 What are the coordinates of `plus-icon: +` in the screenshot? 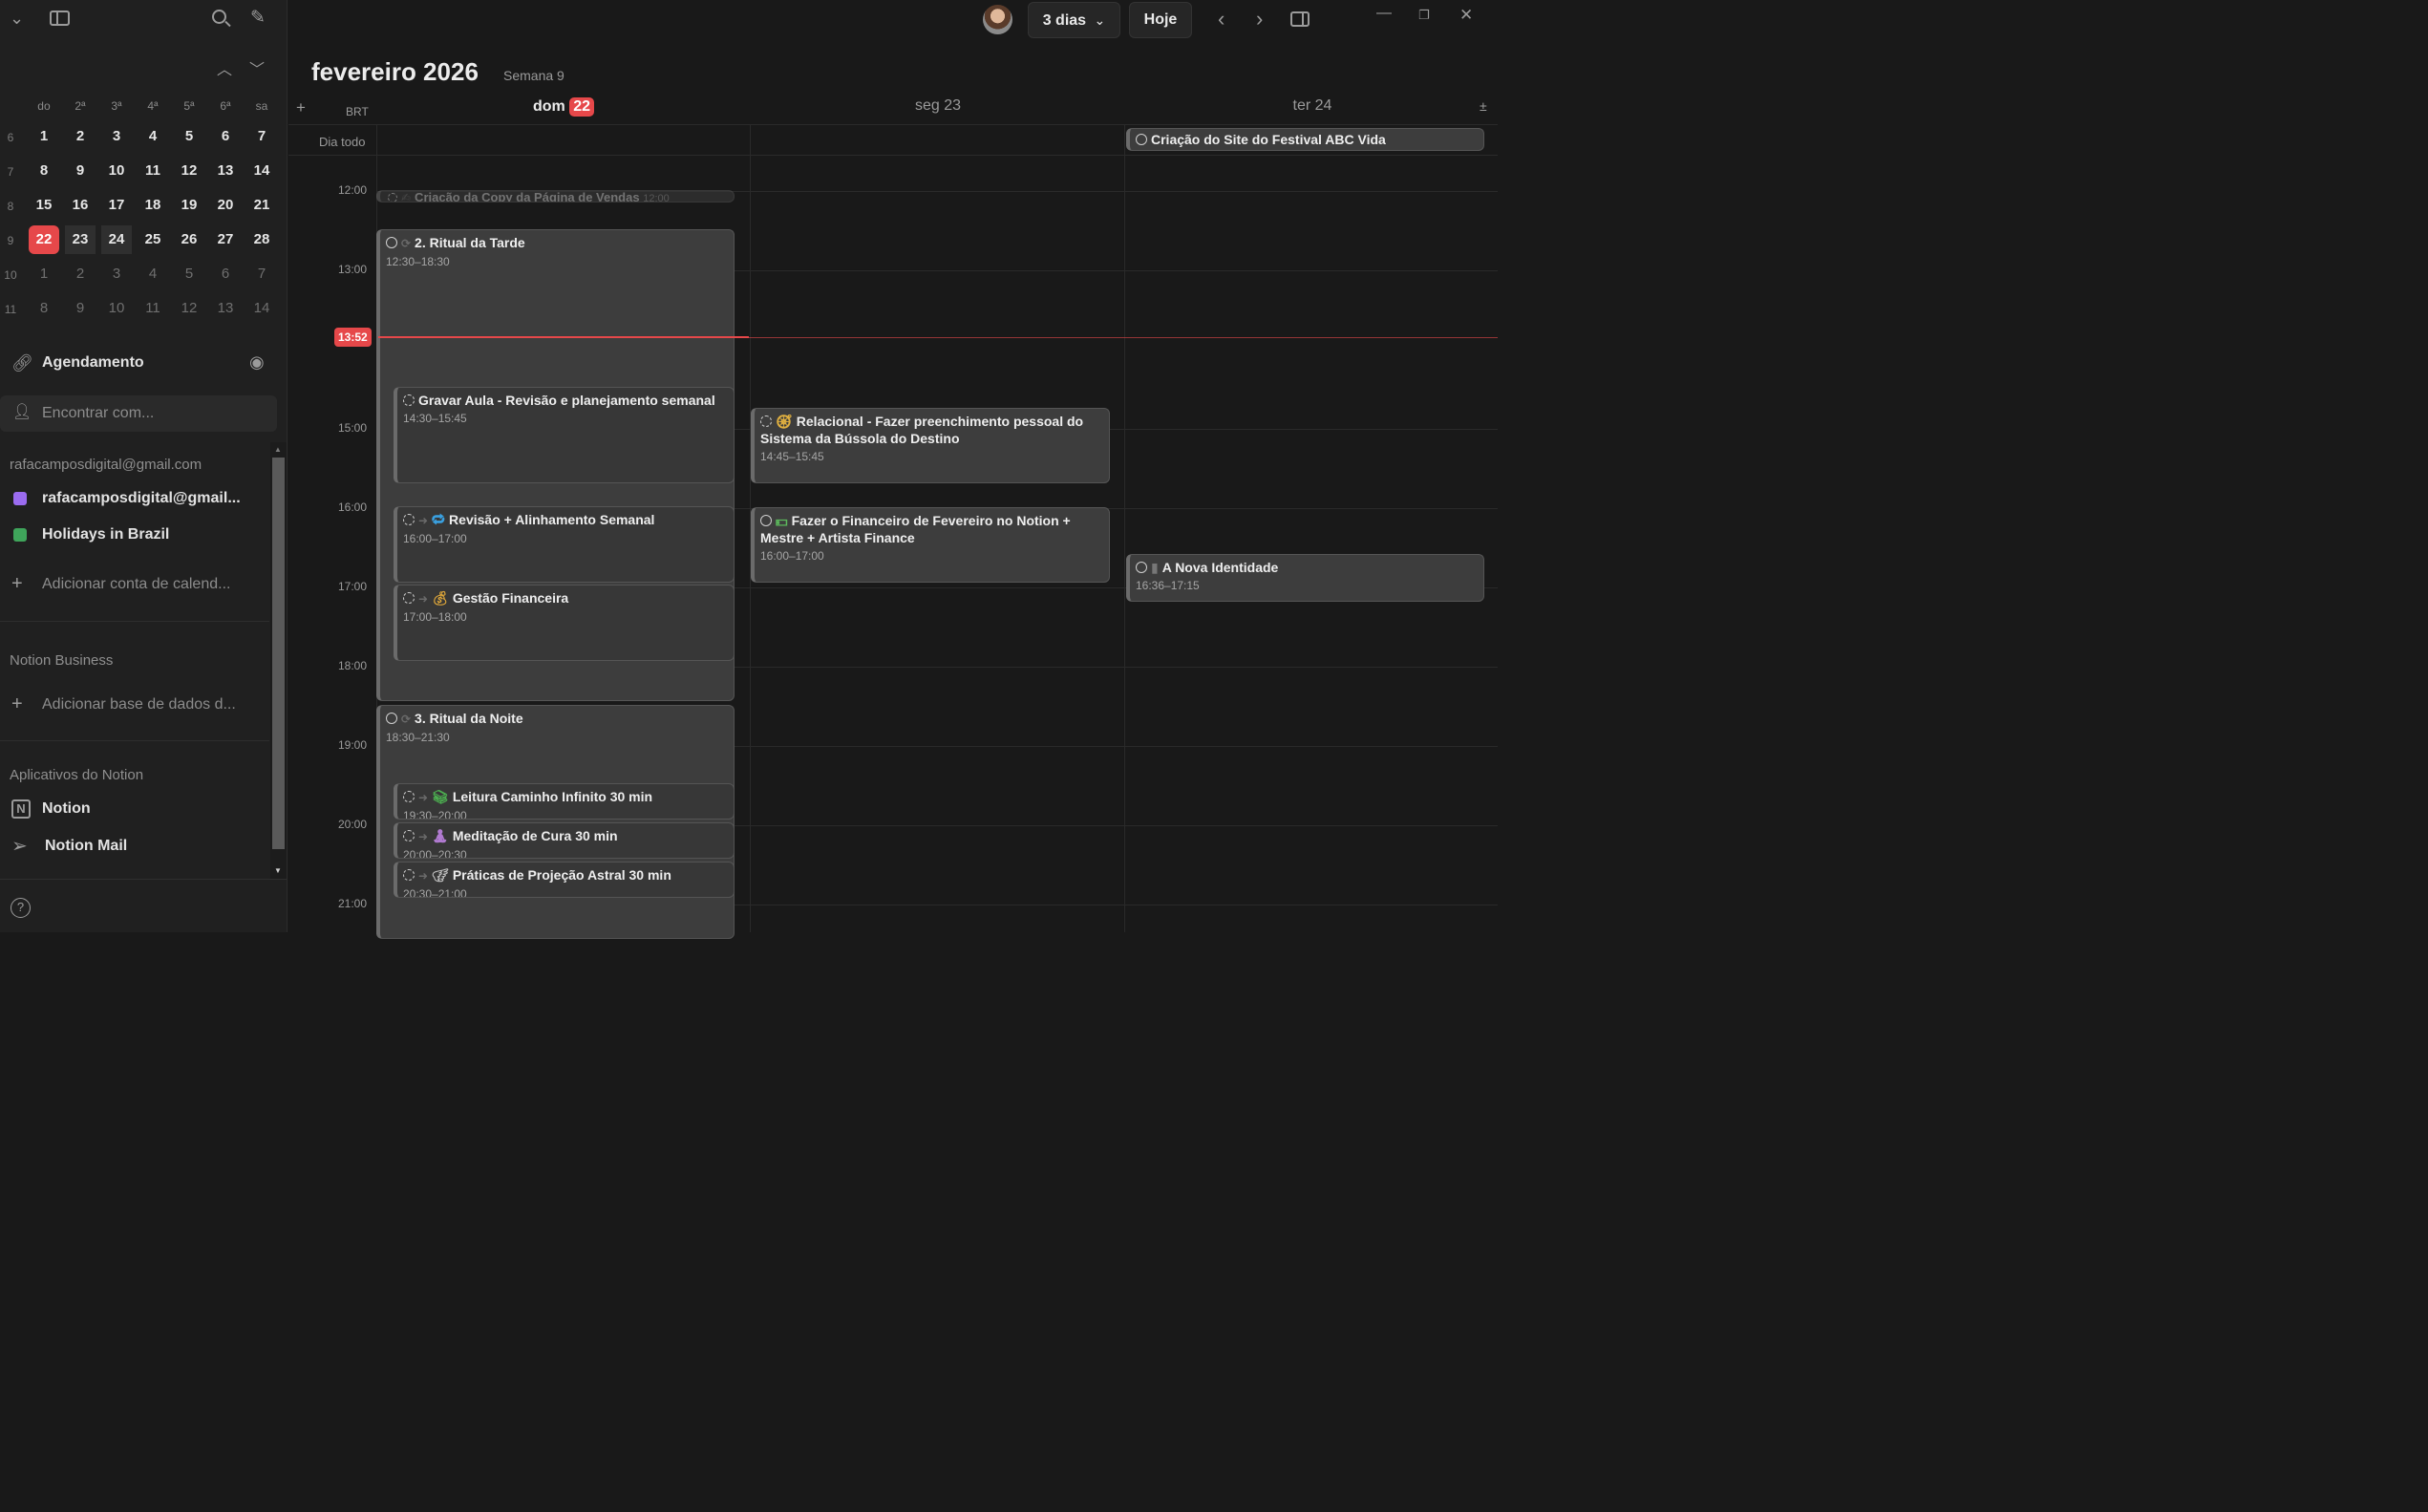 It's located at (301, 107).